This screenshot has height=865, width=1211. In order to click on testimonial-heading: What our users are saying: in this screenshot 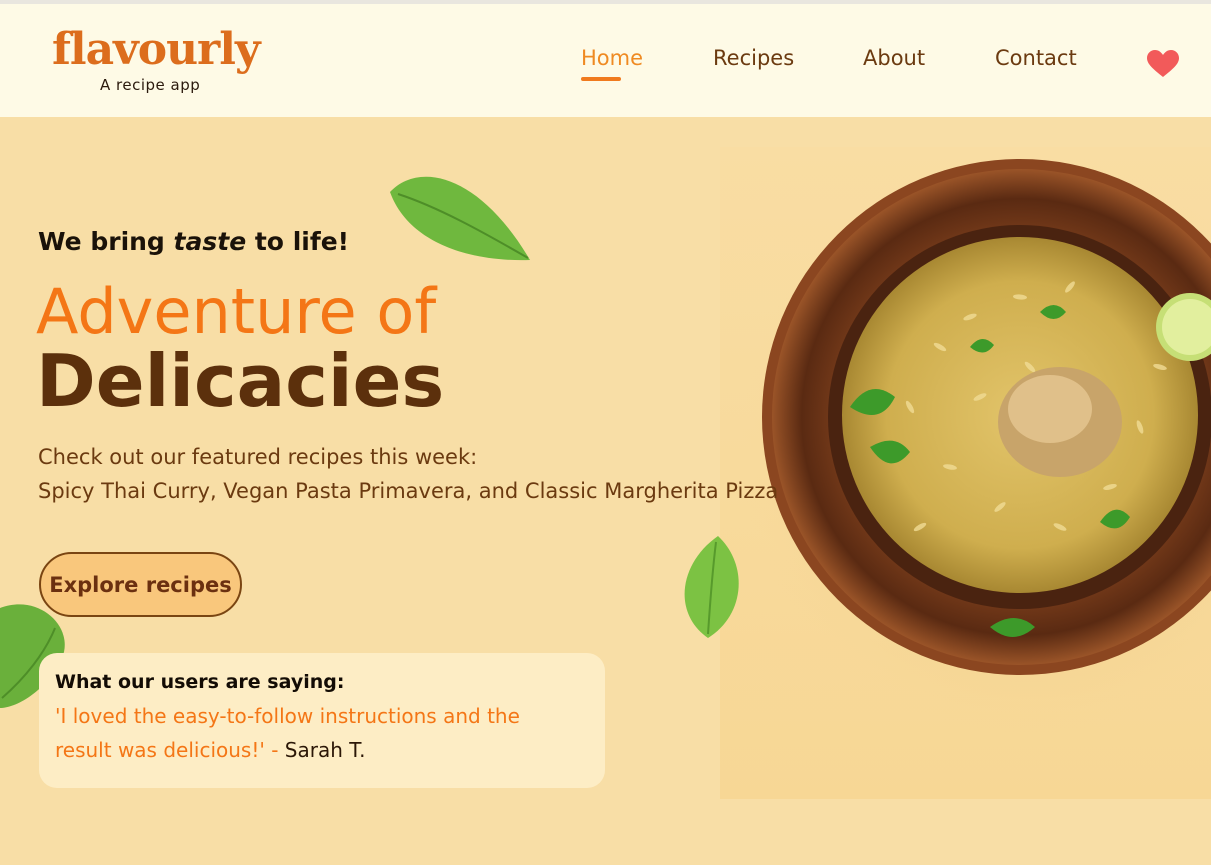, I will do `click(200, 682)`.